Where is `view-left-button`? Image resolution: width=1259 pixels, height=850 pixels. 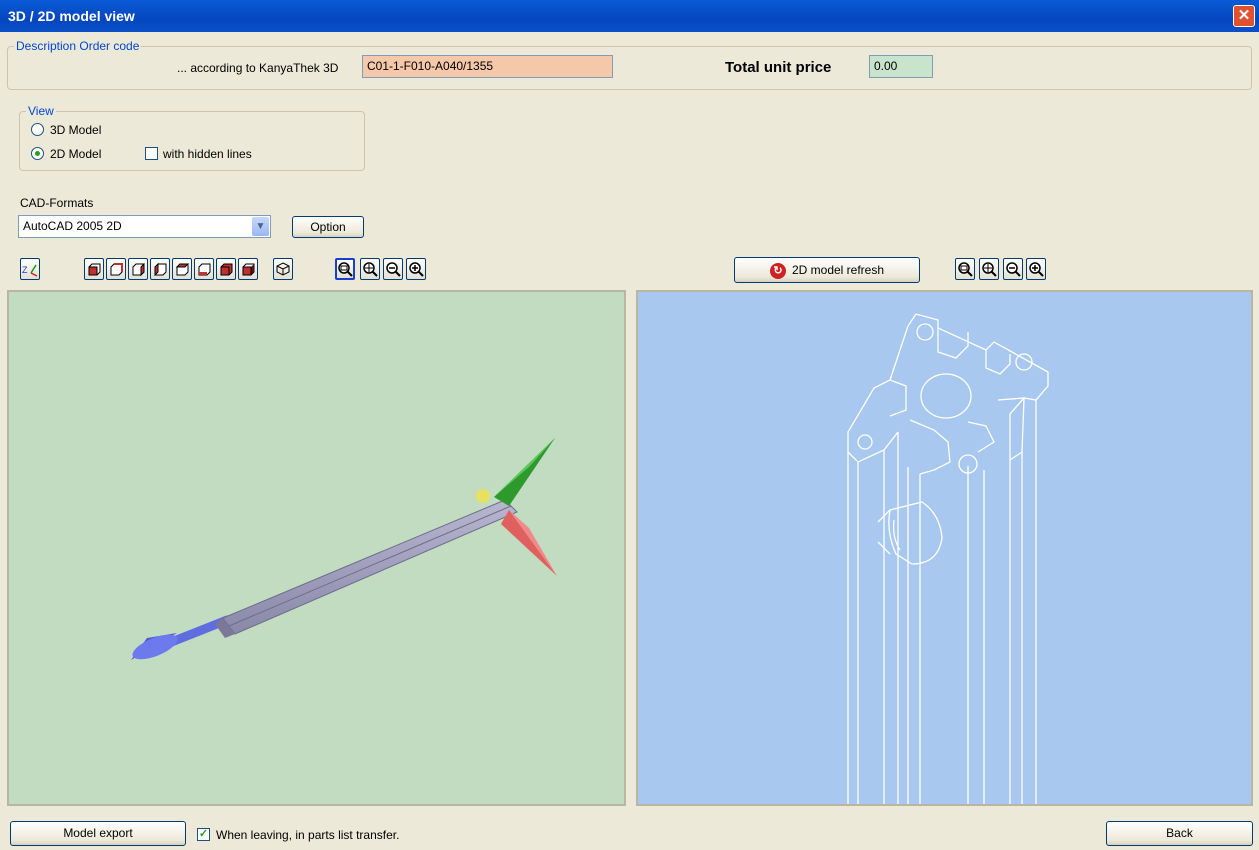
view-left-button is located at coordinates (138, 269).